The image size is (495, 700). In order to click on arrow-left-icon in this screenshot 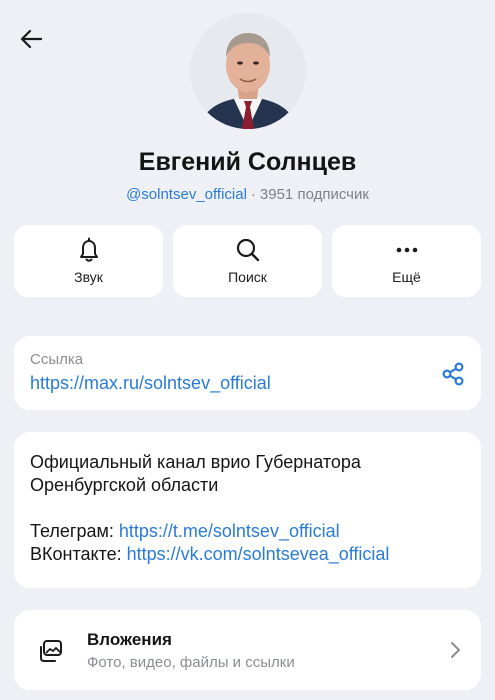, I will do `click(31, 39)`.